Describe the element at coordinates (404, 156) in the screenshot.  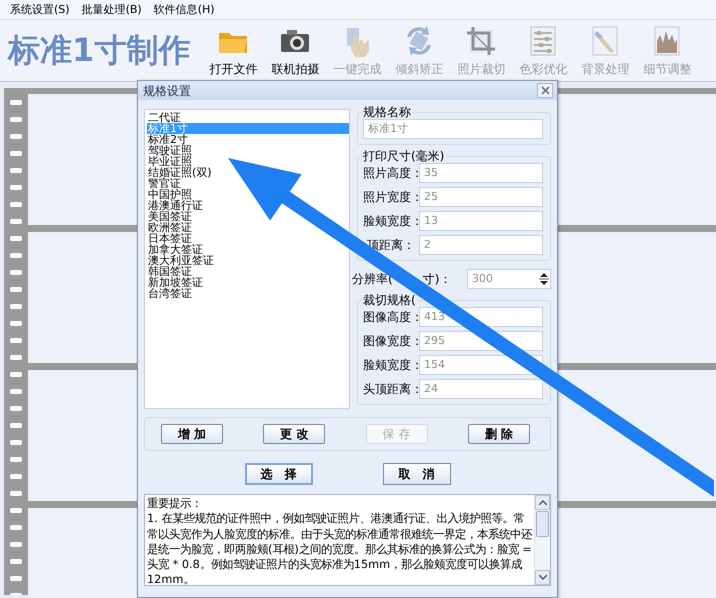
I see `group-label: 打印尺寸(毫米)` at that location.